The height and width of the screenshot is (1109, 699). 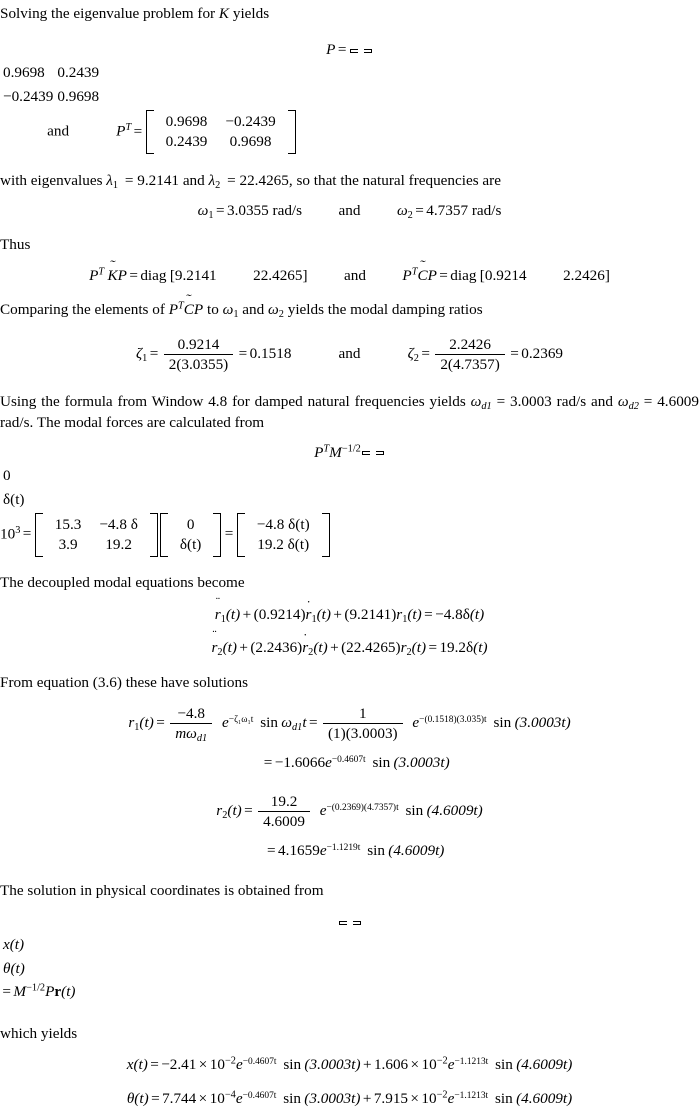 I want to click on final-theta-e-exp-1: −0.4607t, so click(x=259, y=1095).